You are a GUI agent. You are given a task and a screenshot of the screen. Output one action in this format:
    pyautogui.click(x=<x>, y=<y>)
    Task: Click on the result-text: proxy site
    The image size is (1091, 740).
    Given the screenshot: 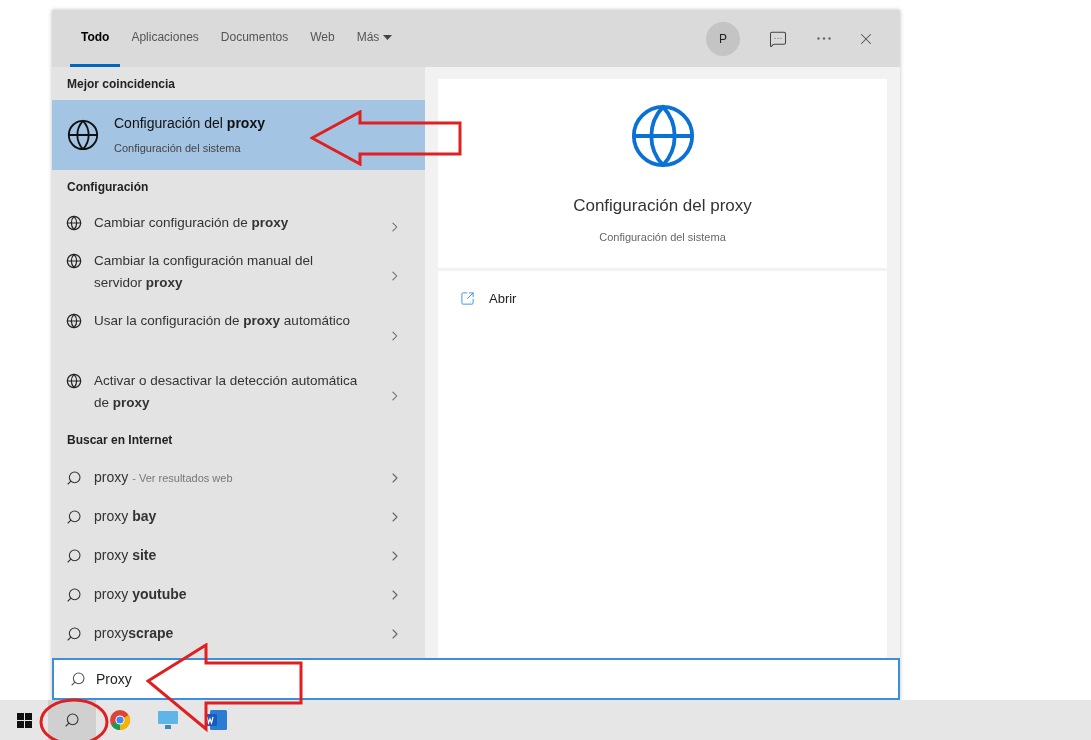 What is the action you would take?
    pyautogui.click(x=125, y=555)
    